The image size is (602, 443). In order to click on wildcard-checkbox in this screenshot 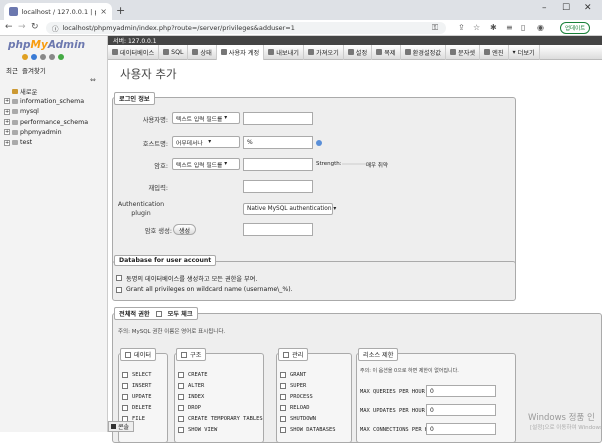, I will do `click(119, 290)`.